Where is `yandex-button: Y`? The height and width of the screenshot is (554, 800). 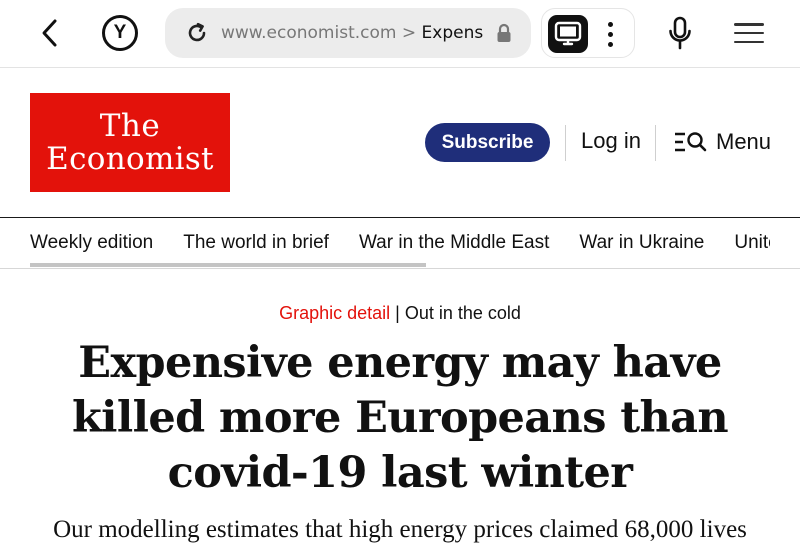 yandex-button: Y is located at coordinates (120, 33).